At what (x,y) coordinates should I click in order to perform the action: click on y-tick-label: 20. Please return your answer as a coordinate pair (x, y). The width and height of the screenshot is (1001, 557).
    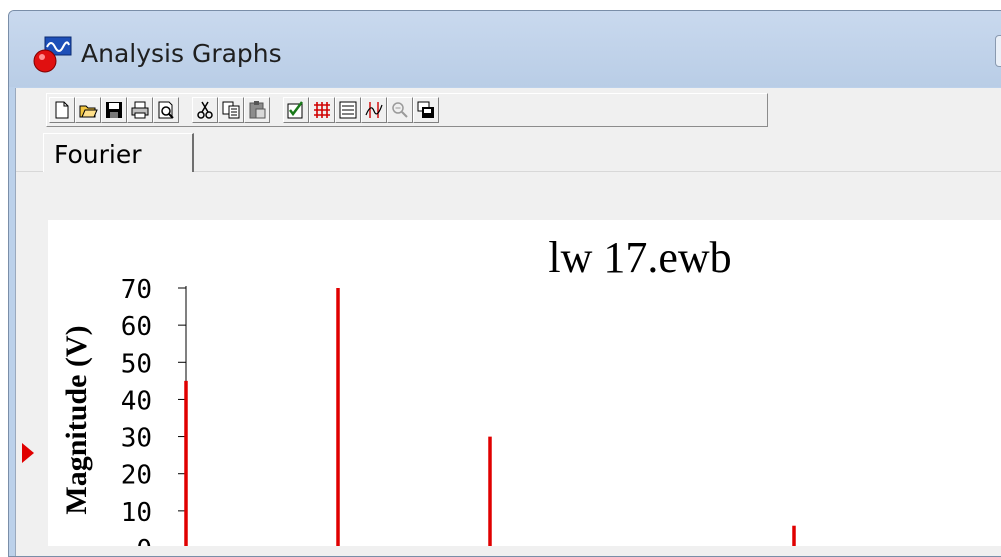
    Looking at the image, I should click on (136, 476).